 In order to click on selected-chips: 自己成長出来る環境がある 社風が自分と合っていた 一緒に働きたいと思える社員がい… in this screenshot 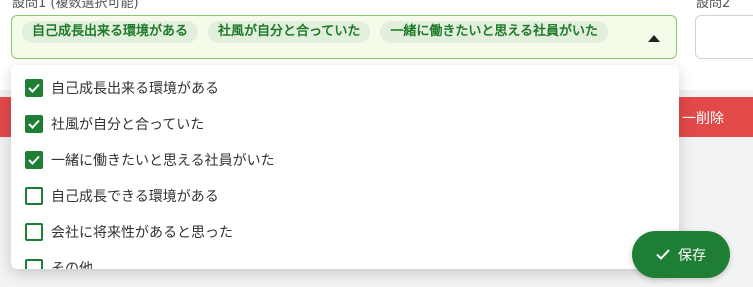, I will do `click(315, 32)`.